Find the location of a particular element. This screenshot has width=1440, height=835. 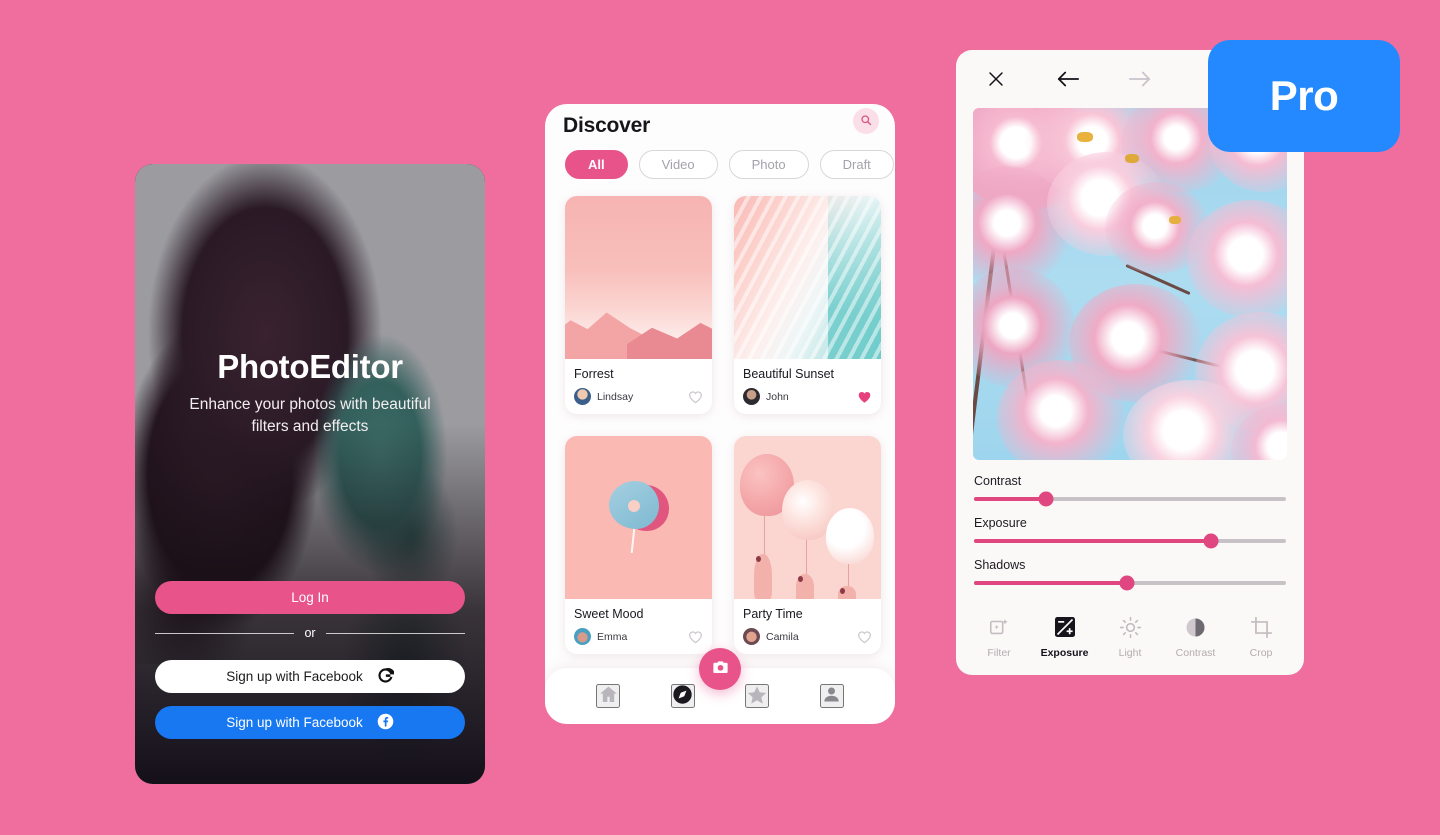

artwork-abstract-sunset is located at coordinates (807, 277).